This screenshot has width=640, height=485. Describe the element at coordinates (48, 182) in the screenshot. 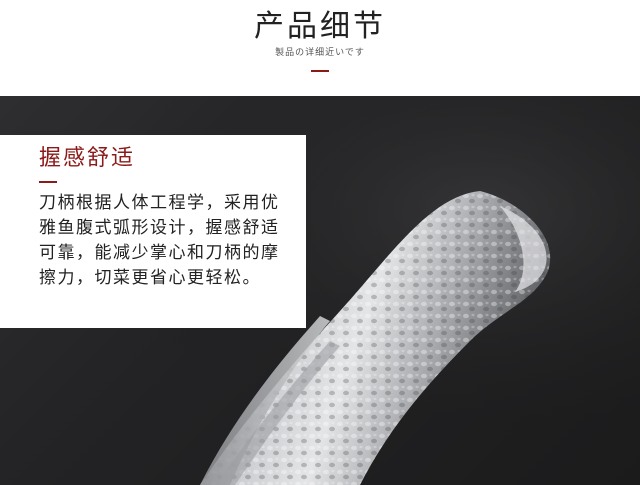

I see `feature-divider` at that location.